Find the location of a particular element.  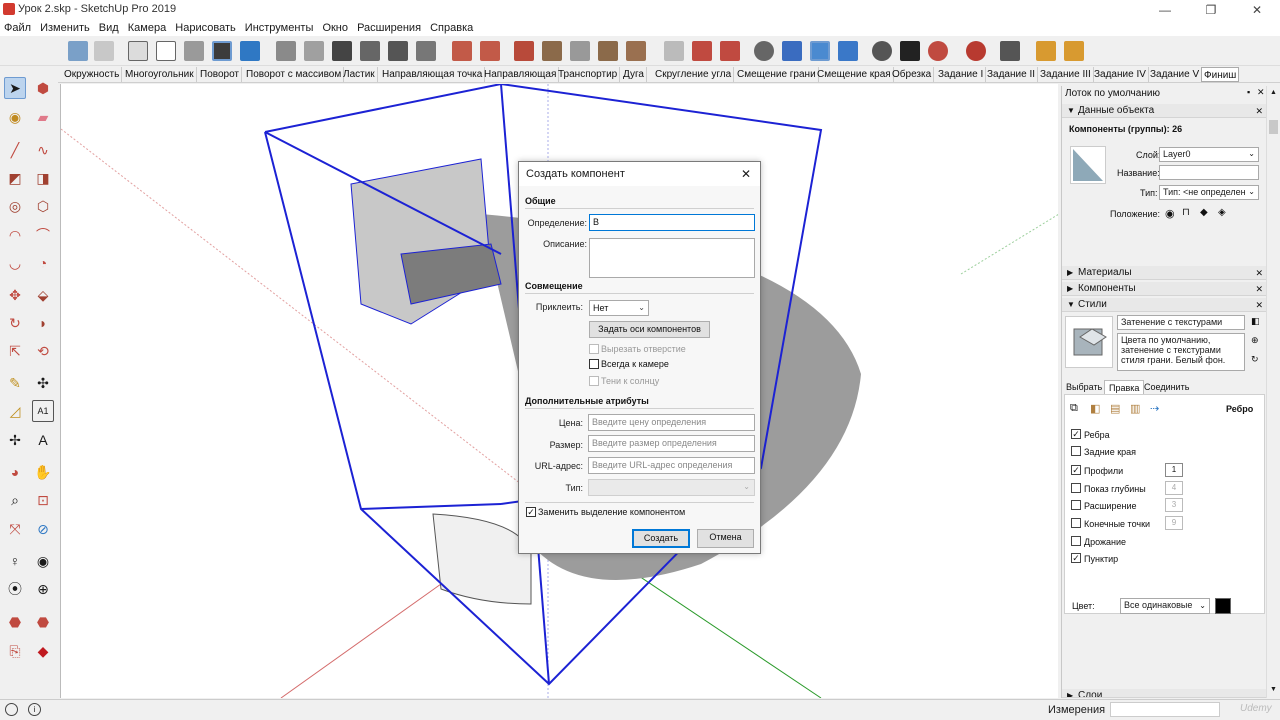

shadows-face-sun-checkbox is located at coordinates (594, 381).